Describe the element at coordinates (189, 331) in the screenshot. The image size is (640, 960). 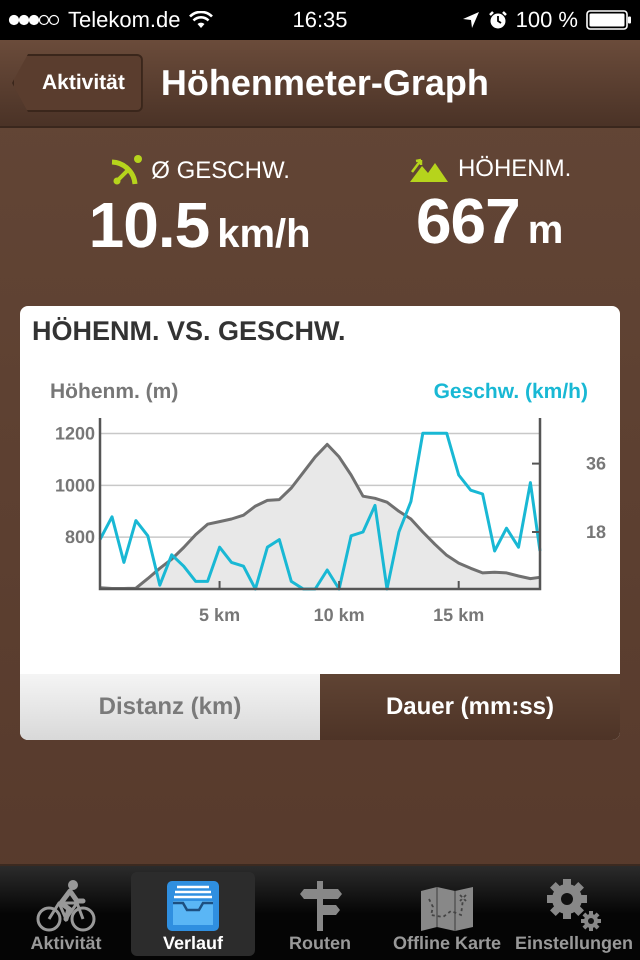
I see `card-title: HÖHENM. VS. GESCHW.` at that location.